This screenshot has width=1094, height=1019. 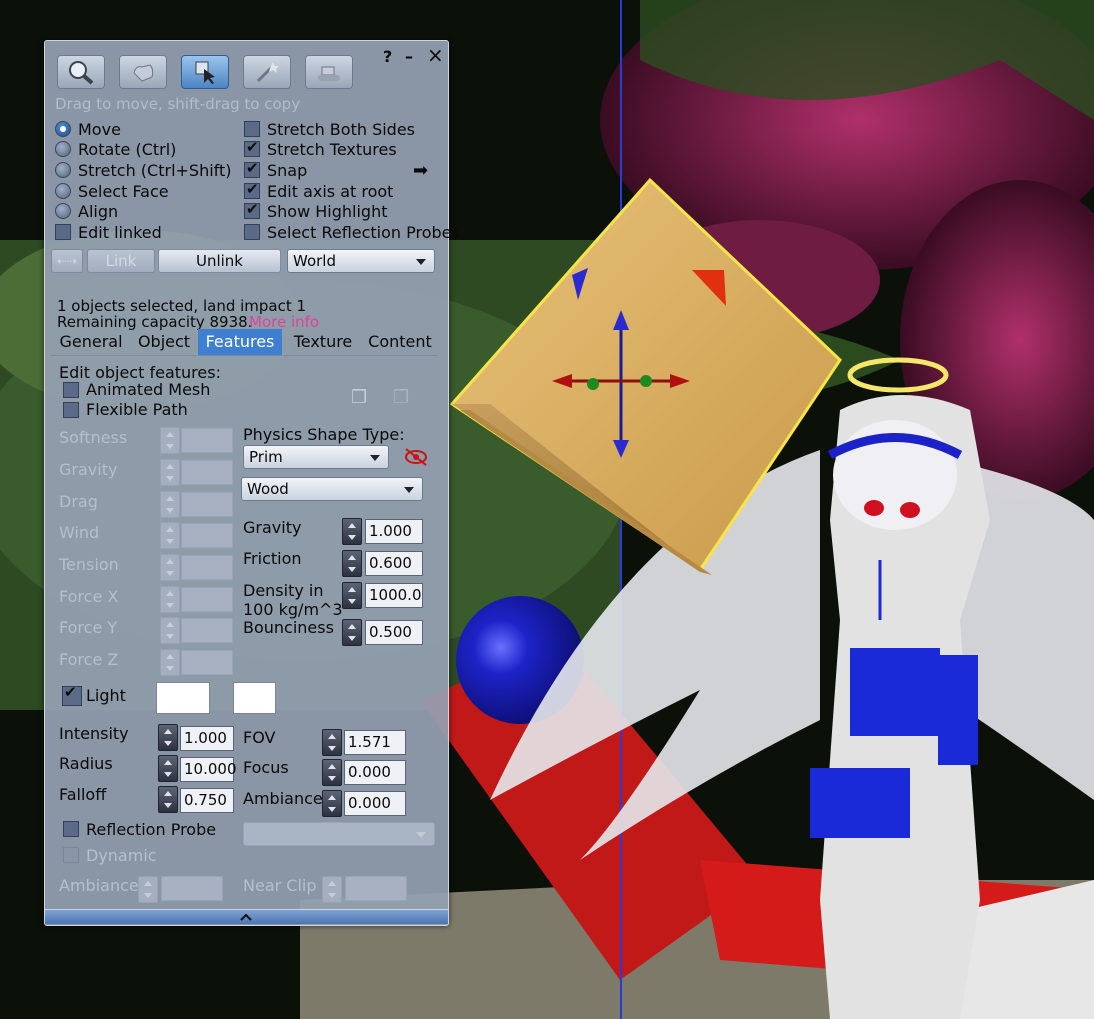 What do you see at coordinates (332, 742) in the screenshot?
I see `fov-spinner` at bounding box center [332, 742].